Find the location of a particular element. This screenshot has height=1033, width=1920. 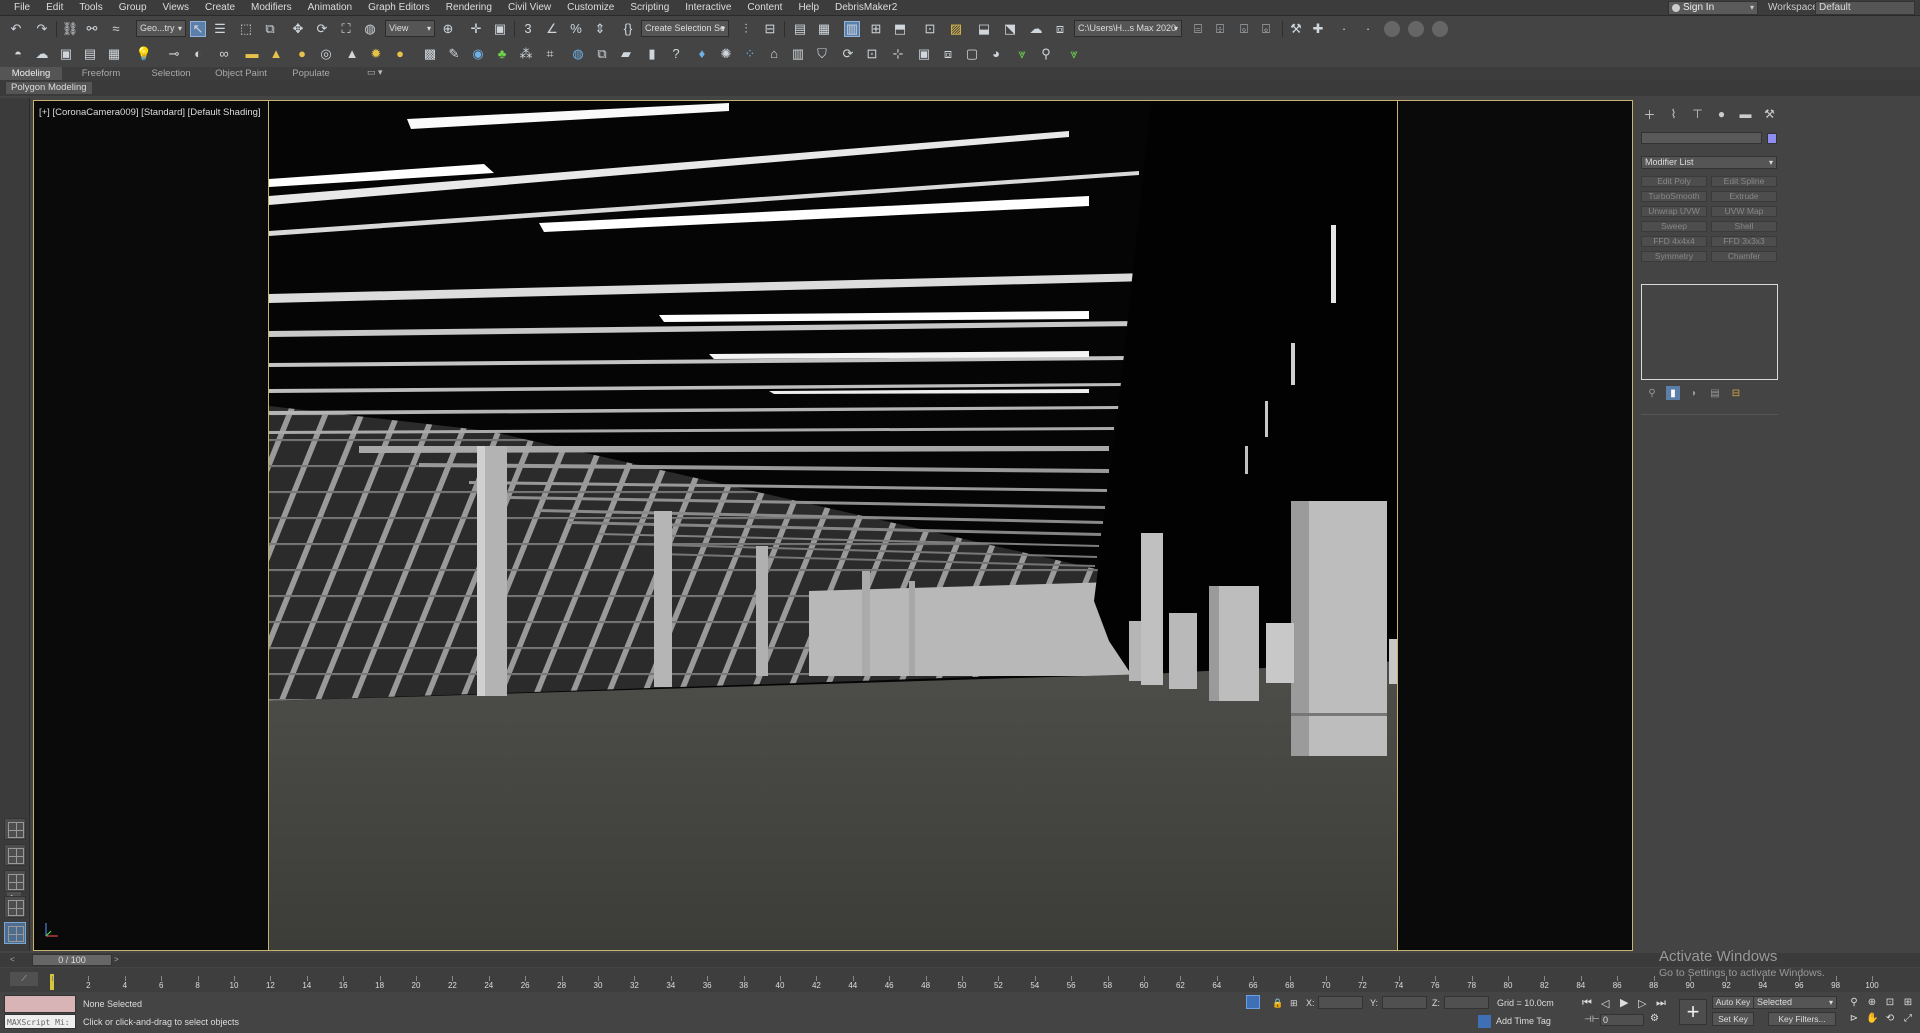

render-production-icon: ⬓ is located at coordinates (984, 29).